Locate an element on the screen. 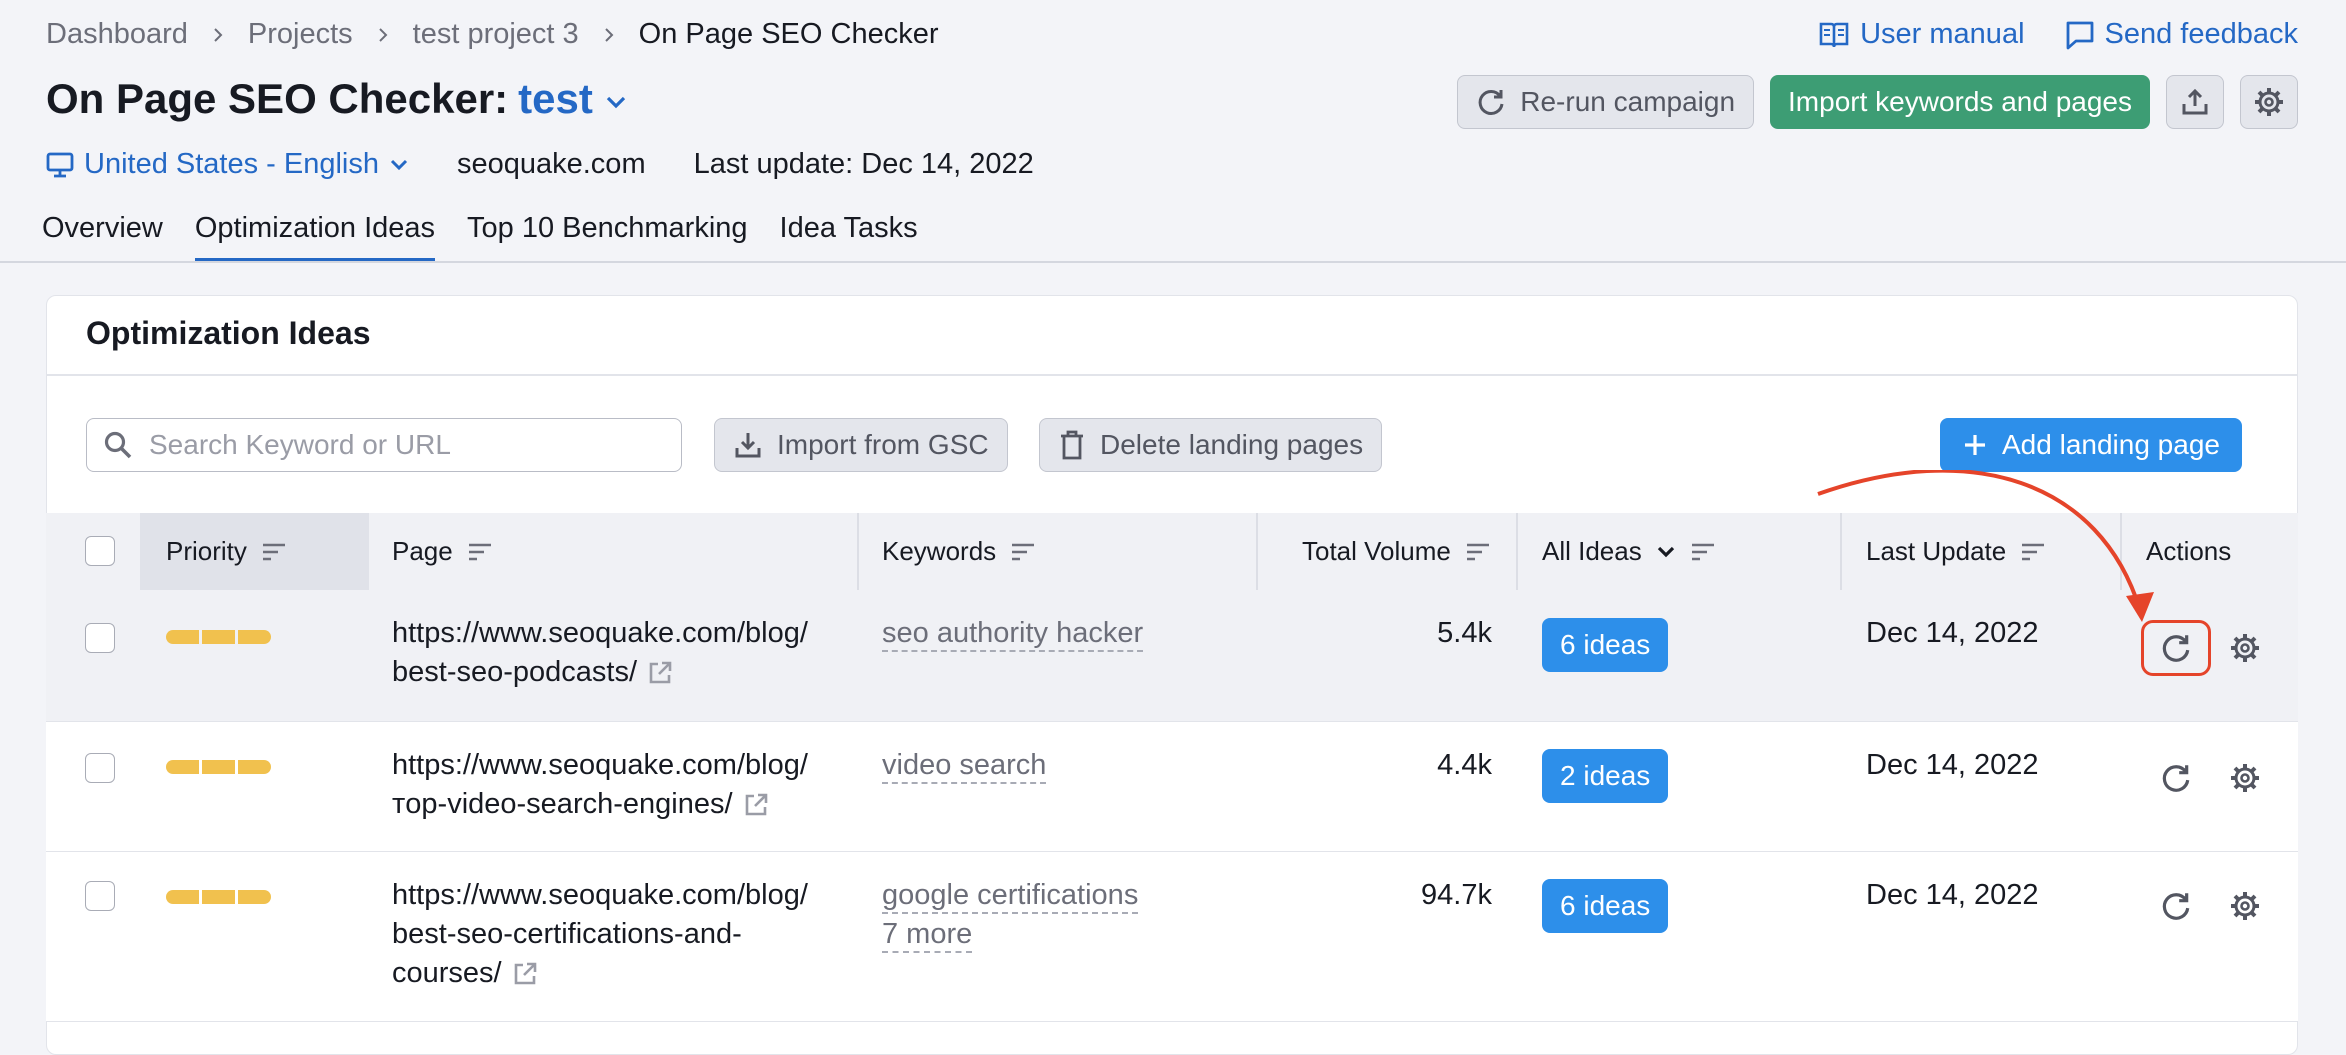  last-update: Last update: Dec 14, 2022 is located at coordinates (863, 164).